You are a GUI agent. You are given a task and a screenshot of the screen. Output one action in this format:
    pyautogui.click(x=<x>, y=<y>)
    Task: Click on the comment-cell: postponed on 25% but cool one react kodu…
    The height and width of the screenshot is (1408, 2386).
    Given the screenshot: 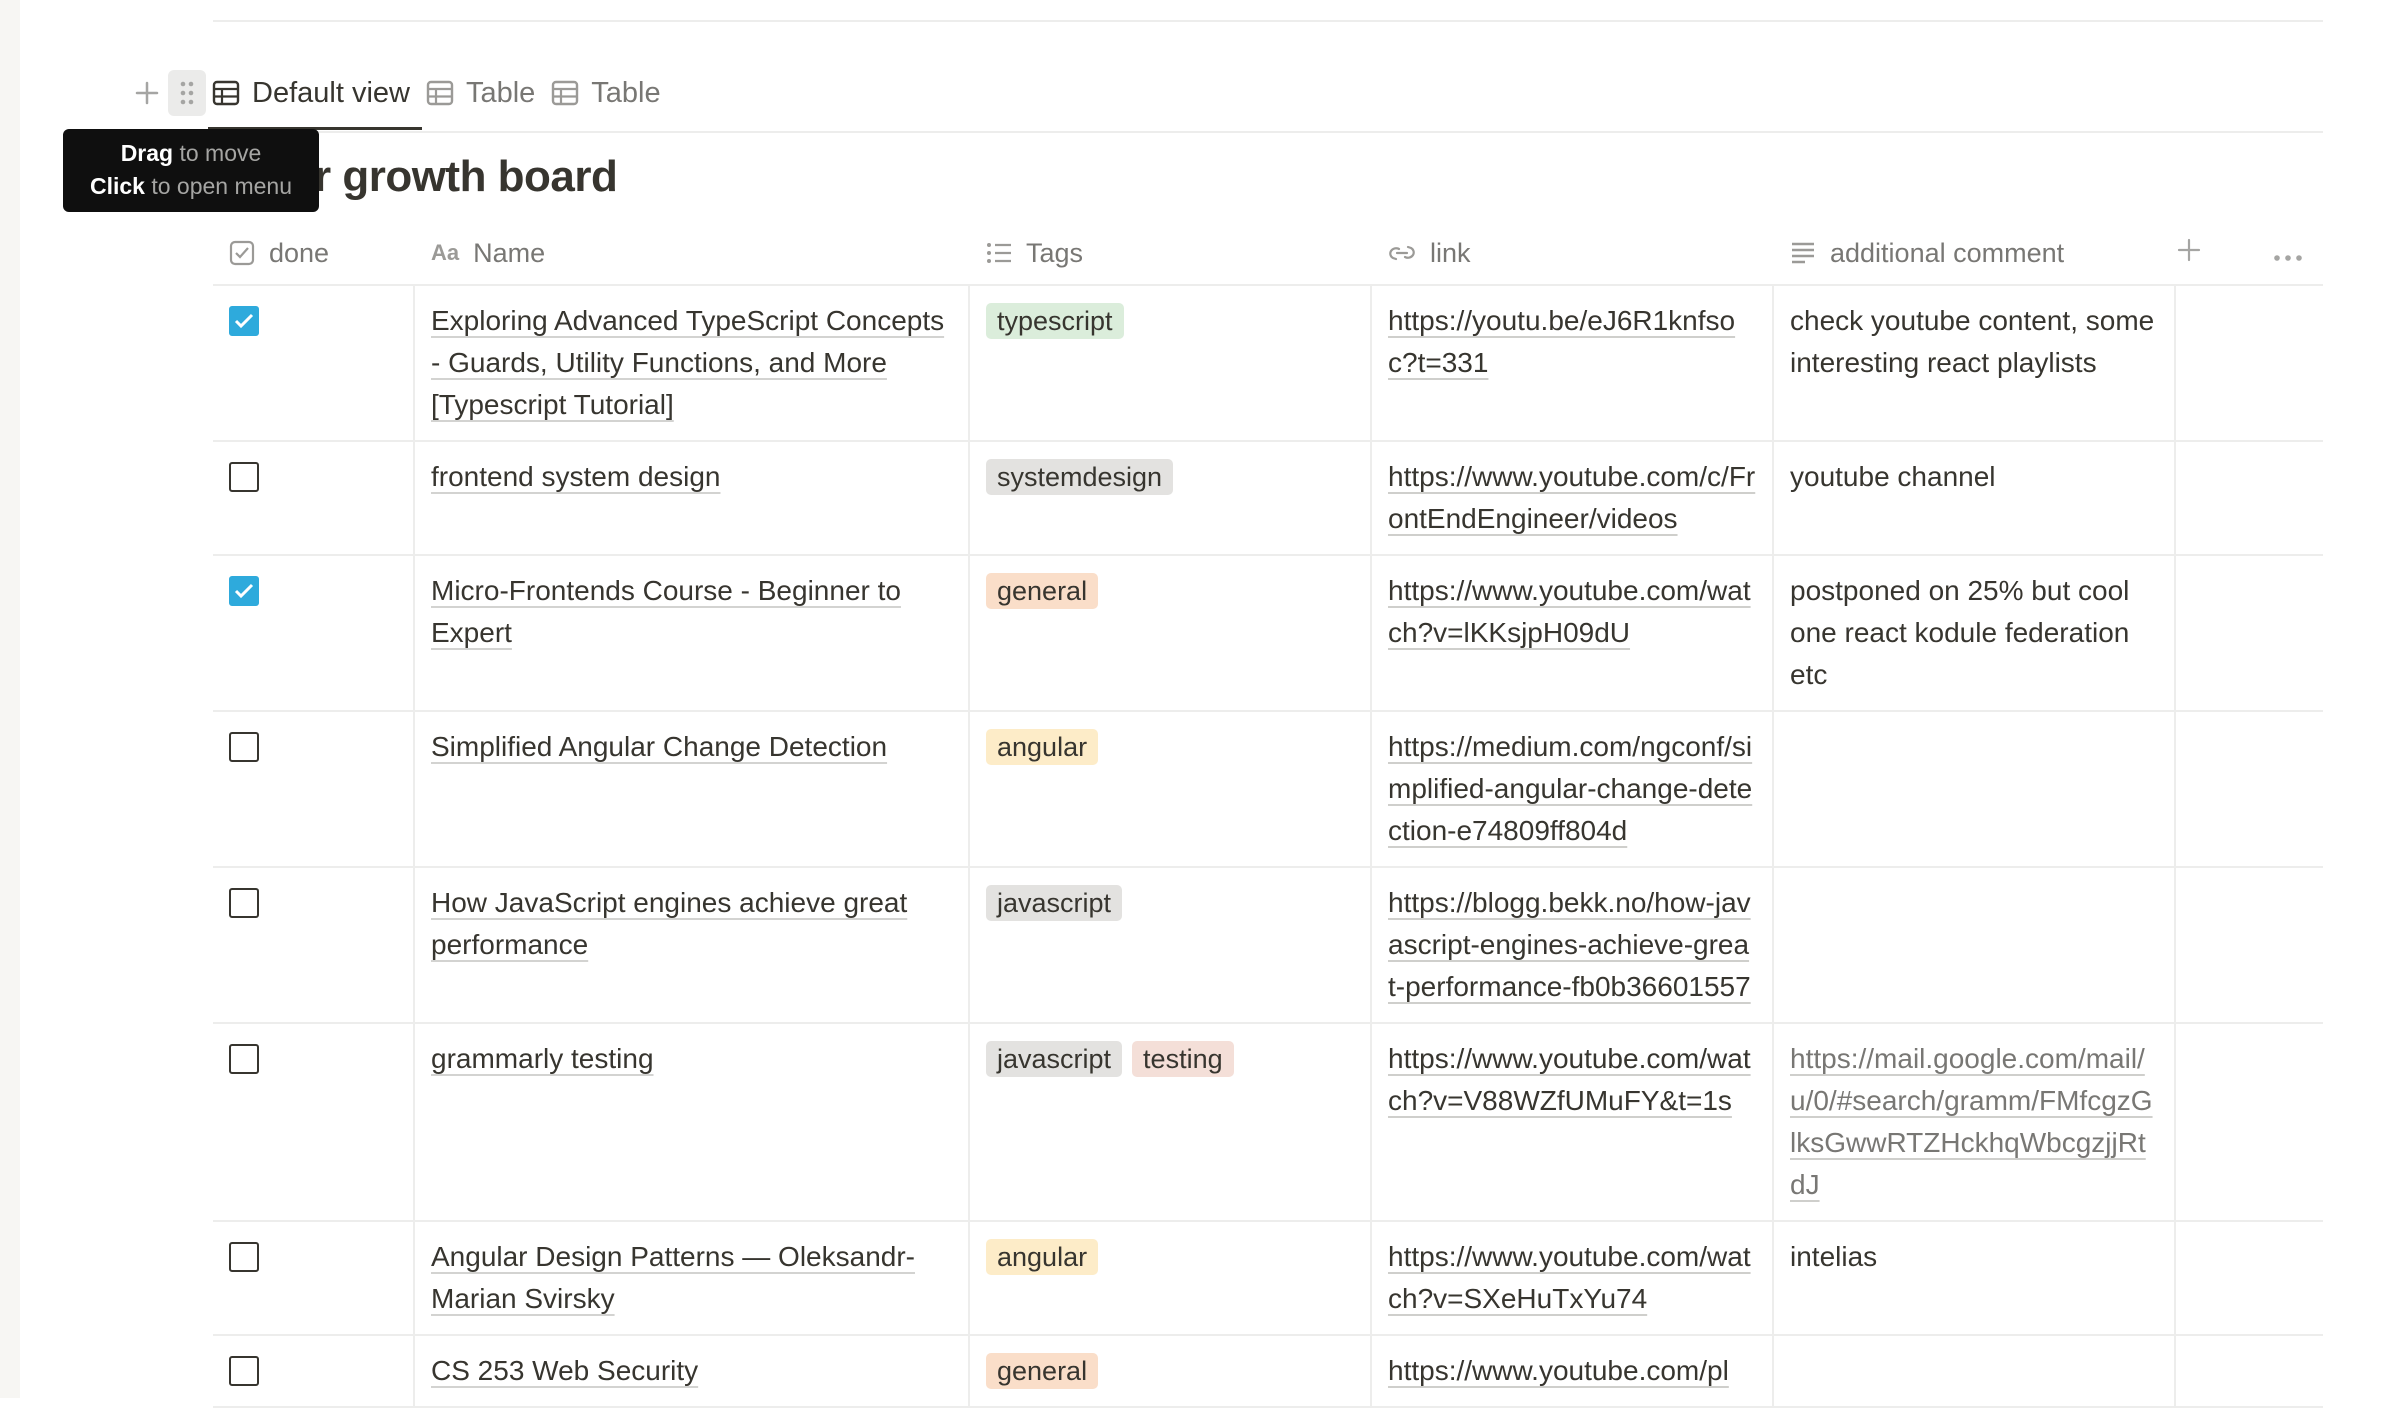 What is the action you would take?
    pyautogui.click(x=1975, y=633)
    